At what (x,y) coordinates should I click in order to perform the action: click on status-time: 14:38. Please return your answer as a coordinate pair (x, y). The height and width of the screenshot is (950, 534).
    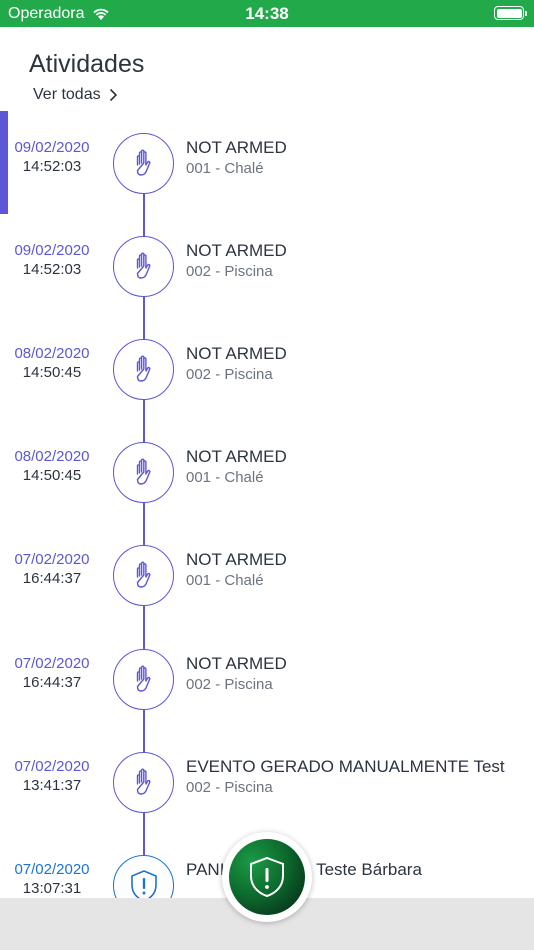
    Looking at the image, I should click on (267, 13).